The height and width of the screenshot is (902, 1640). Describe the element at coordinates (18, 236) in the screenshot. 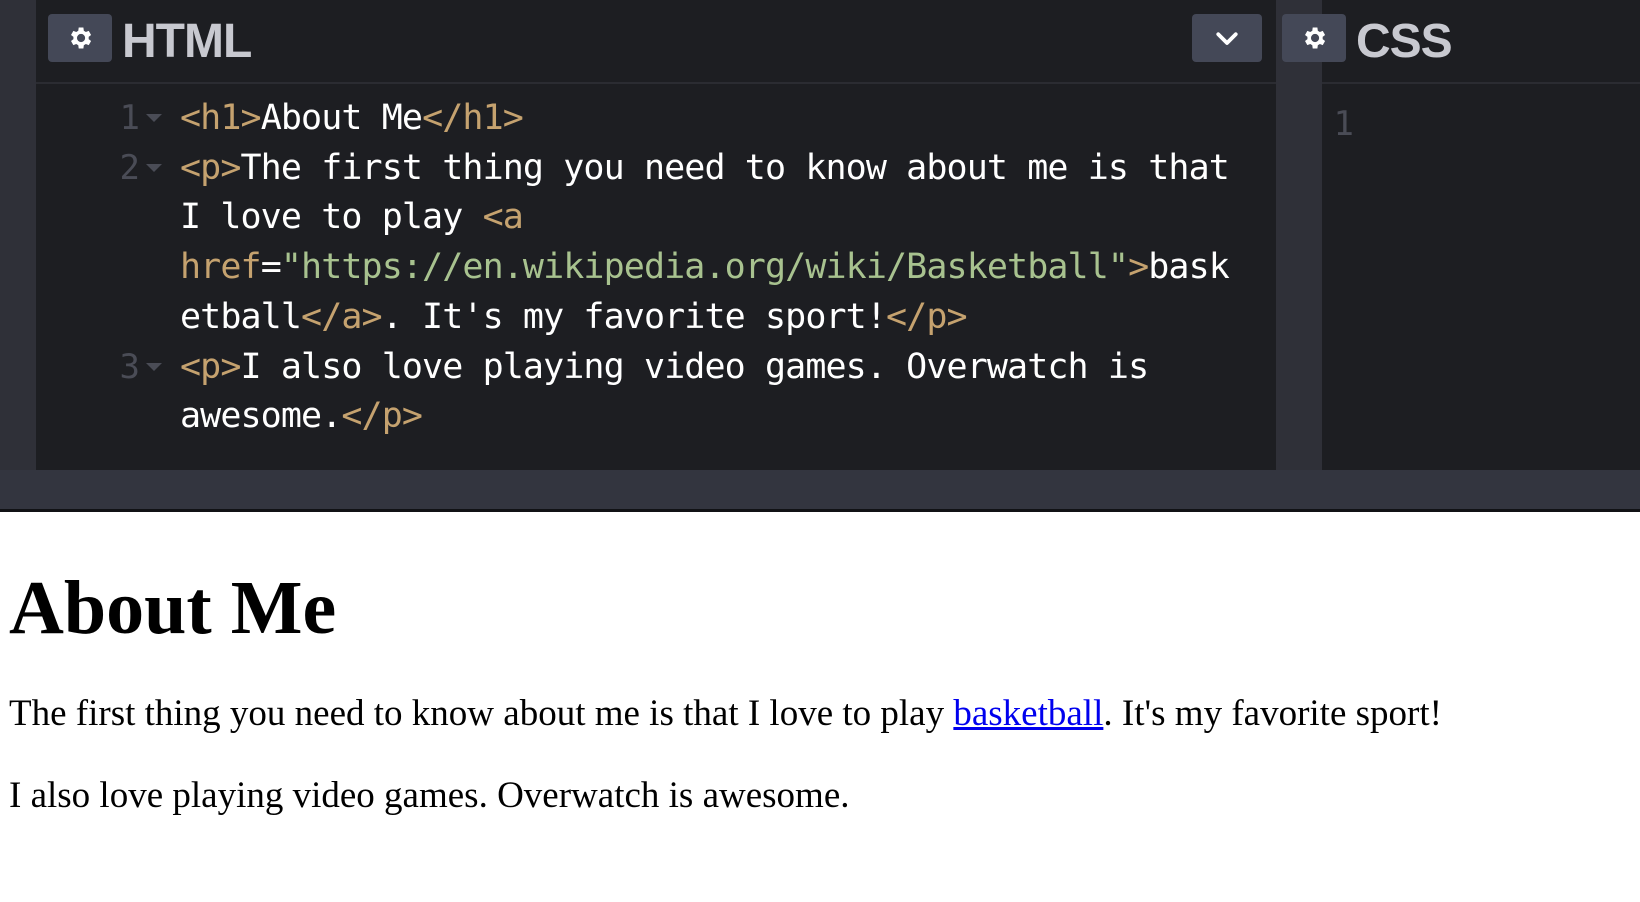

I see `left-gutter-strip` at that location.